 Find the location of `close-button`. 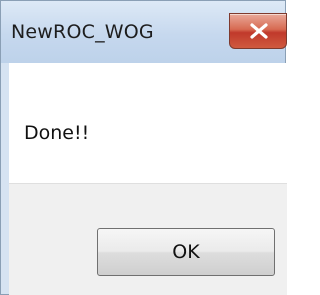

close-button is located at coordinates (258, 31).